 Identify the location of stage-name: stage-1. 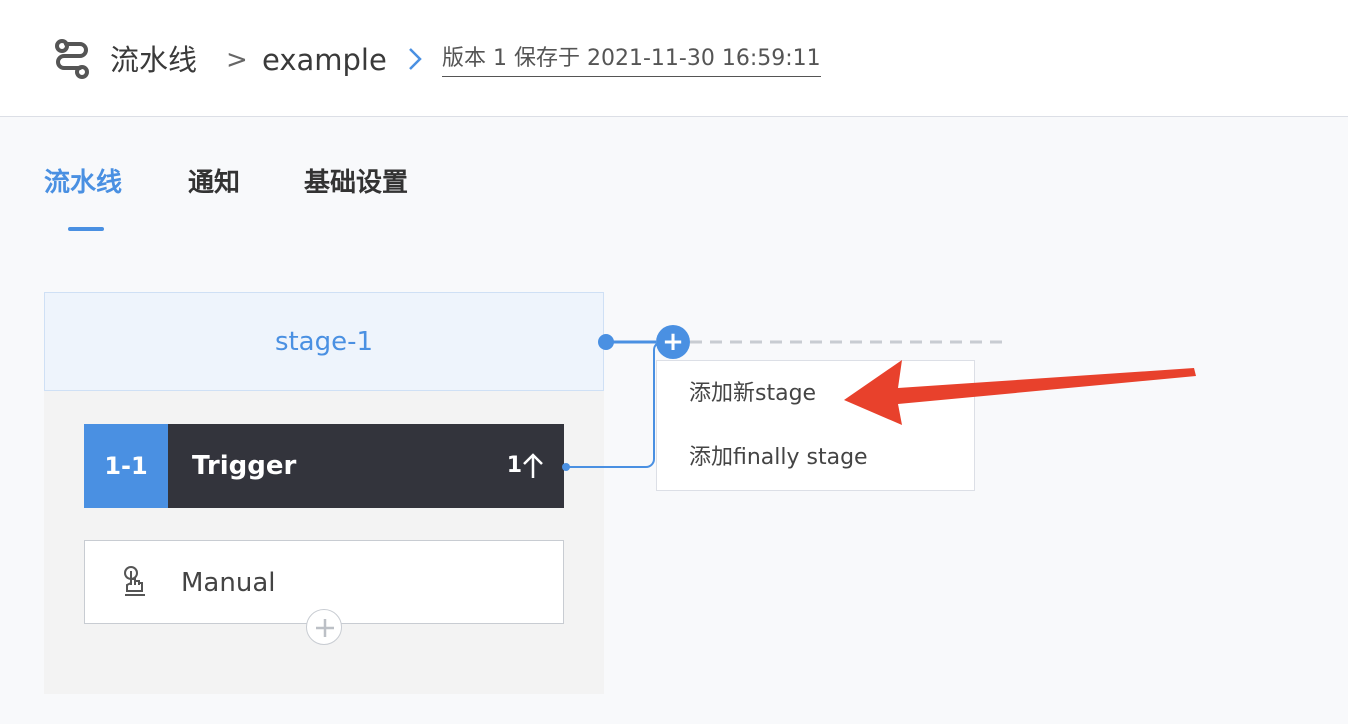
(324, 341).